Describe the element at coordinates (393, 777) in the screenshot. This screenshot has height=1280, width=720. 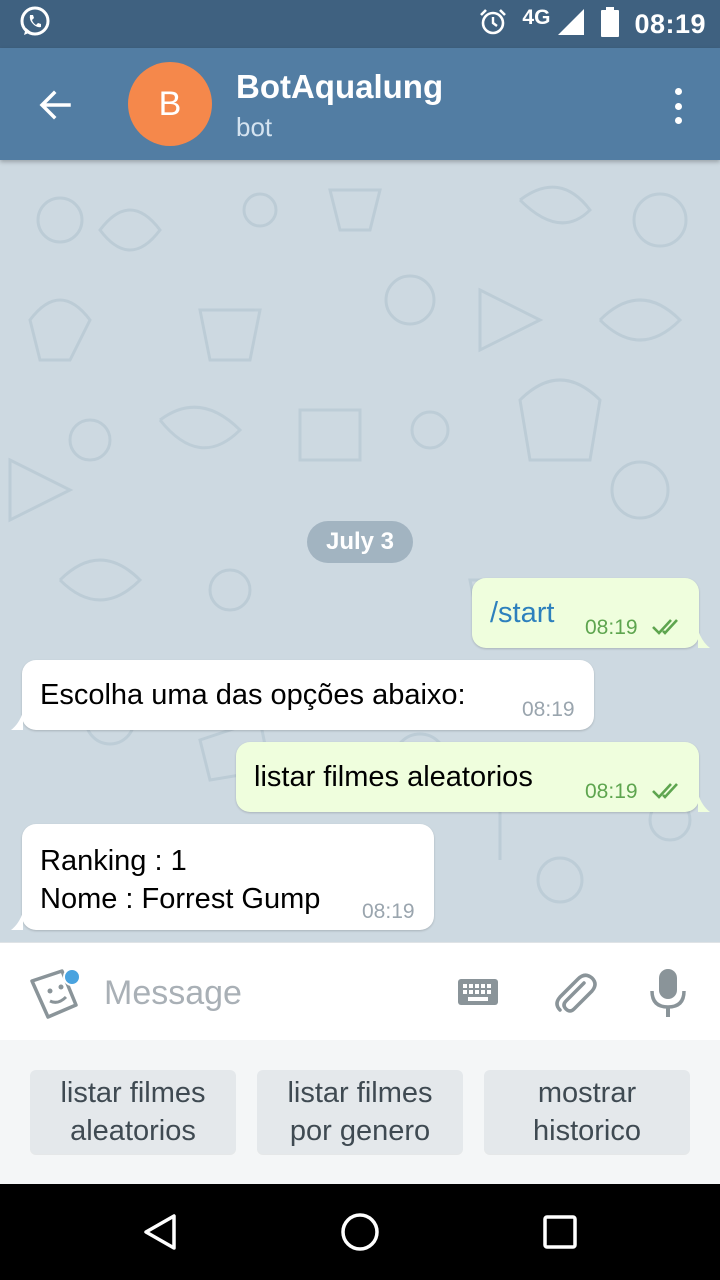
I see `message-text: listar filmes aleatorios` at that location.